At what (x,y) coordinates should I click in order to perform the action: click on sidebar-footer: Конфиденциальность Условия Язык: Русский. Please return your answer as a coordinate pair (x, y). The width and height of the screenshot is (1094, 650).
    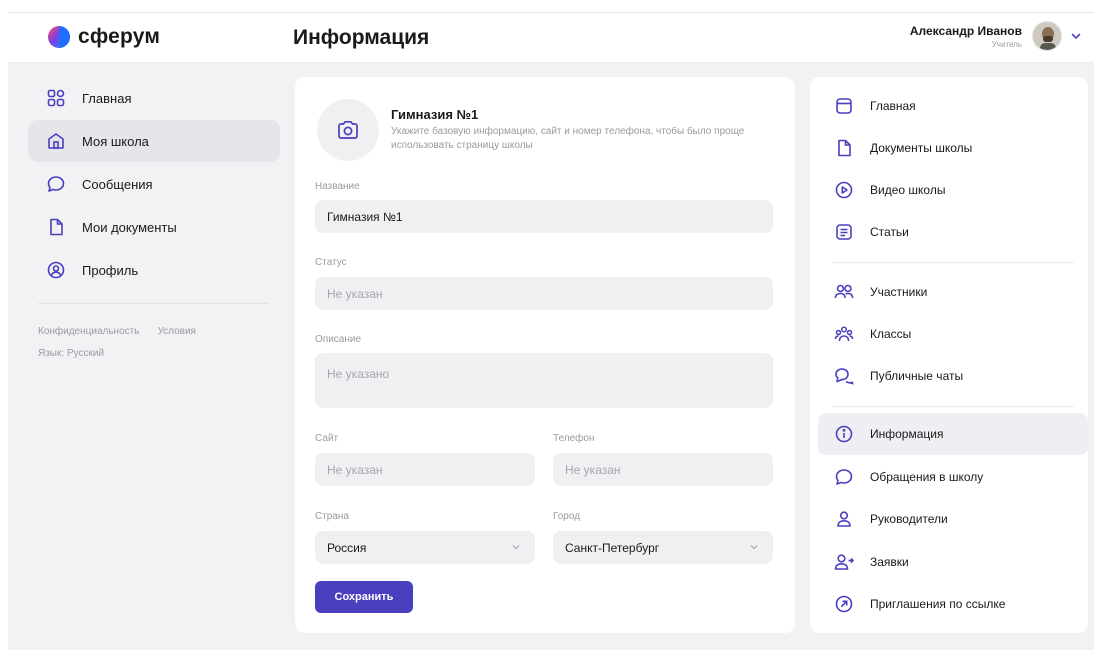
    Looking at the image, I should click on (117, 343).